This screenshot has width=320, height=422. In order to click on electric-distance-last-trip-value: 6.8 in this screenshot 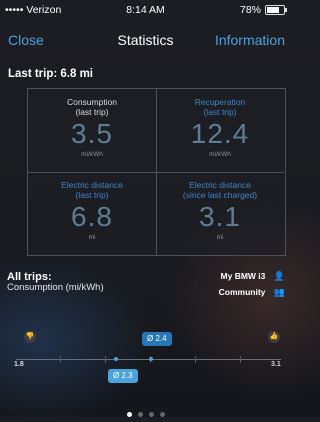, I will do `click(92, 216)`.